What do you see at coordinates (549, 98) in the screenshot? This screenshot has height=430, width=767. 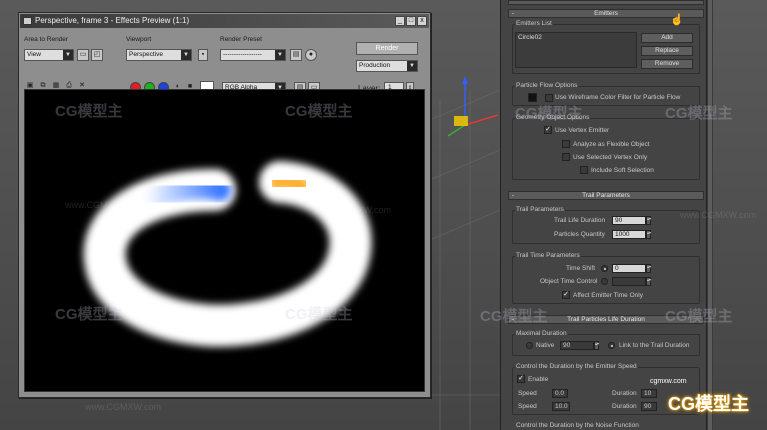 I see `use-wireframe-color-checkbox` at bounding box center [549, 98].